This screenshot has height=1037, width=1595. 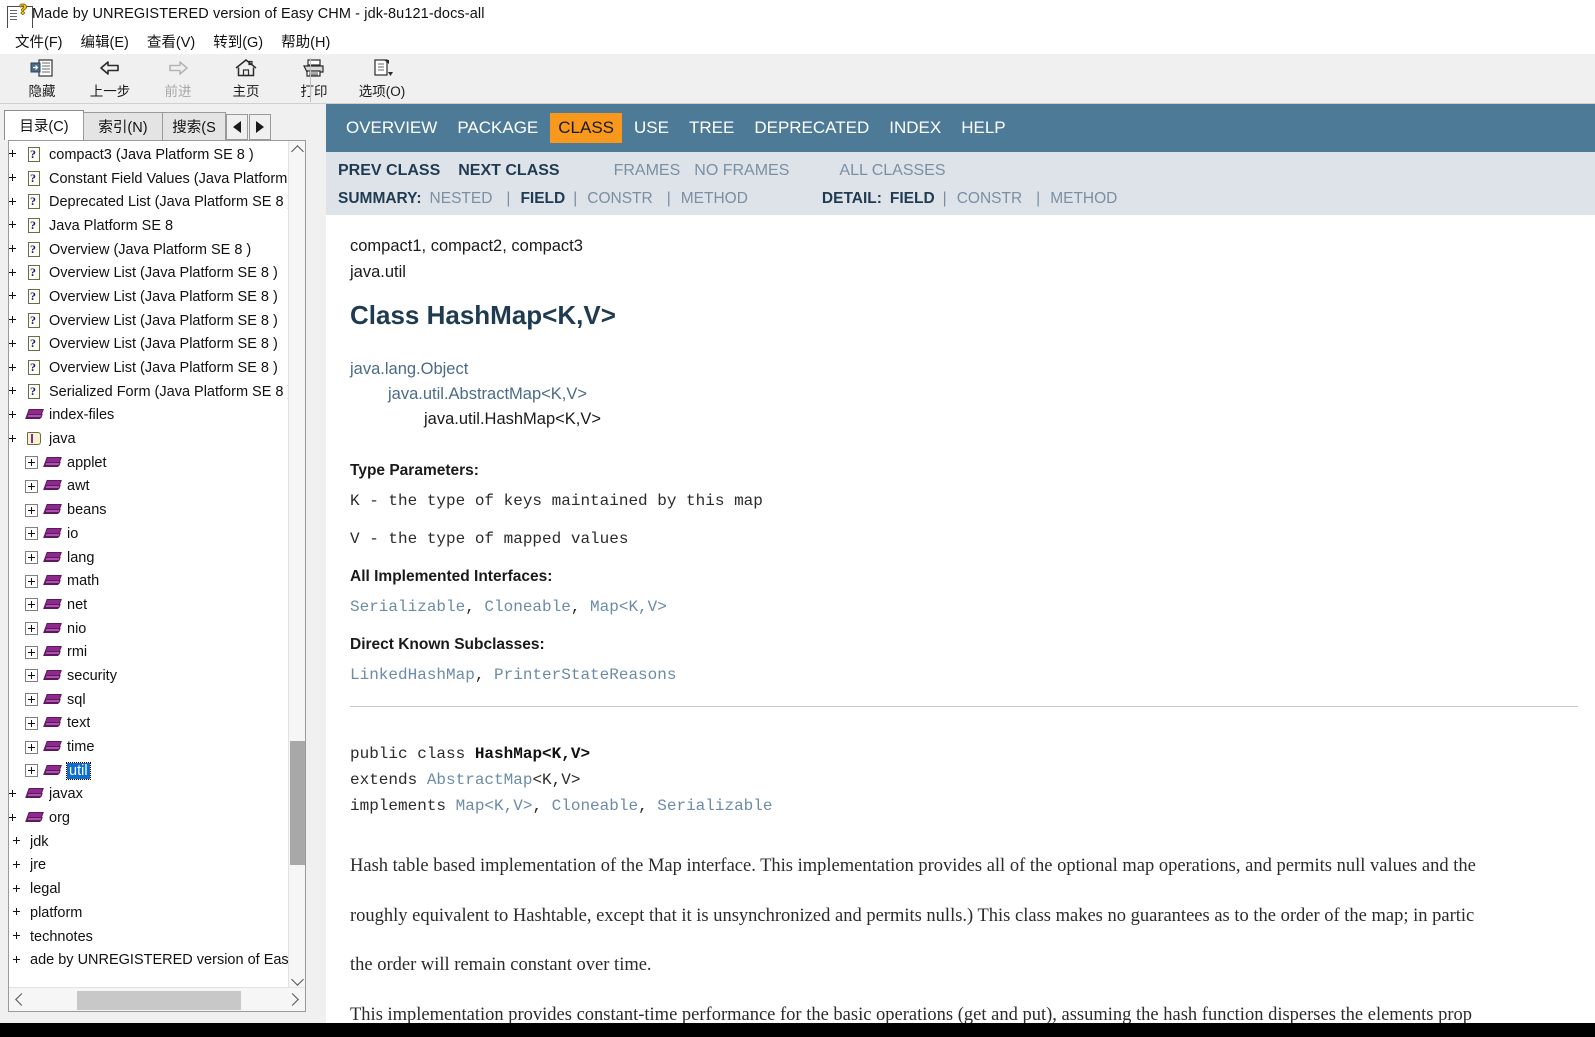 I want to click on tree-item: jre, so click(x=149, y=866).